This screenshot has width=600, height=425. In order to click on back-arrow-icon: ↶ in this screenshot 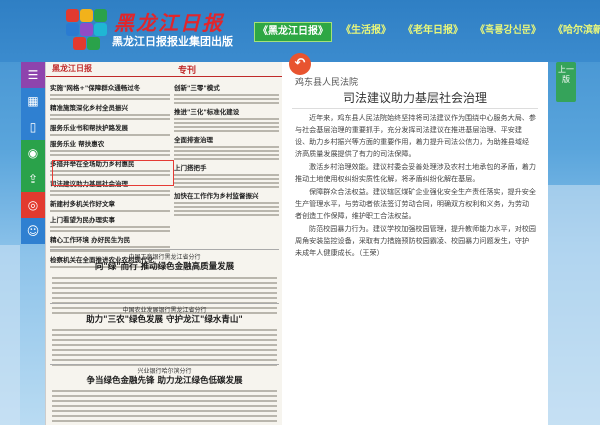, I will do `click(300, 64)`.